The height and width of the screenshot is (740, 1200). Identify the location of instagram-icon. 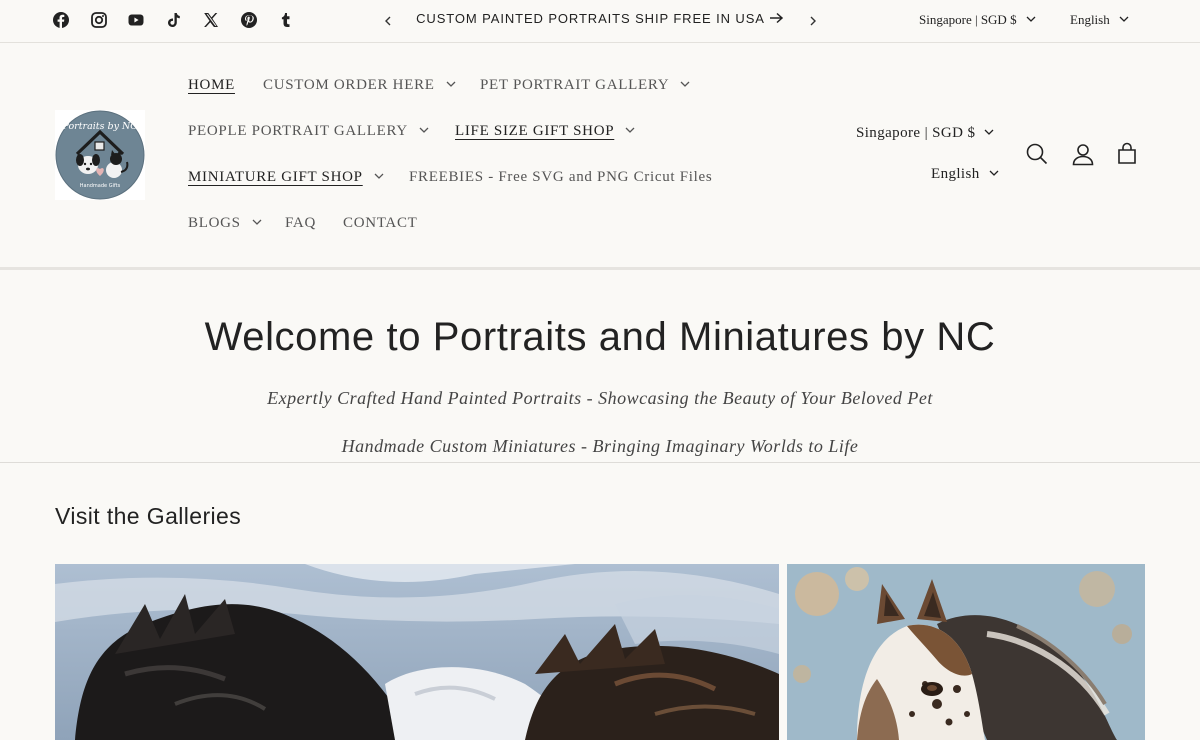
(98, 20).